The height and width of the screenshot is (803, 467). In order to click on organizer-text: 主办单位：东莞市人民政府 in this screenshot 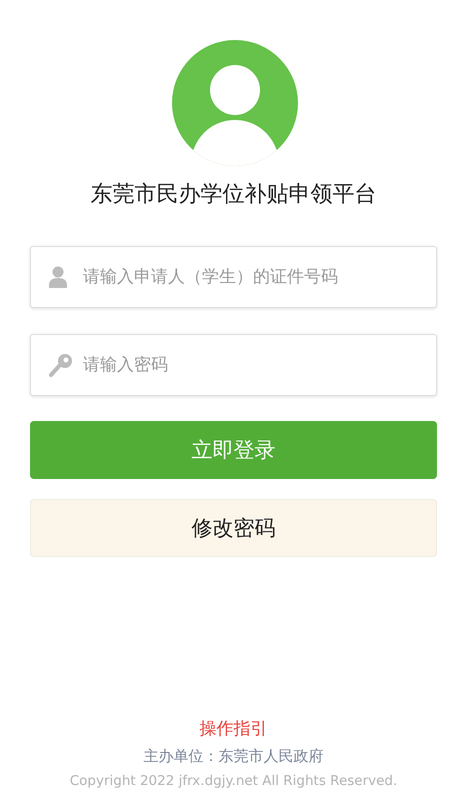, I will do `click(234, 756)`.